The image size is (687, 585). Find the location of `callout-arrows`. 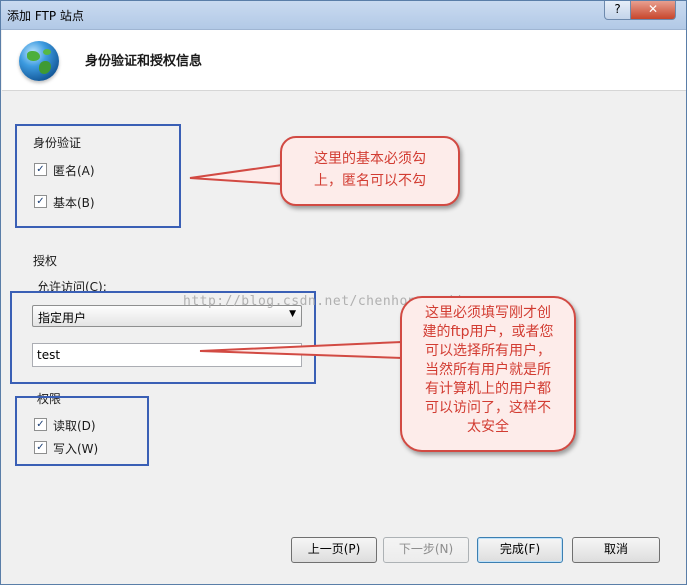

callout-arrows is located at coordinates (296, 261).